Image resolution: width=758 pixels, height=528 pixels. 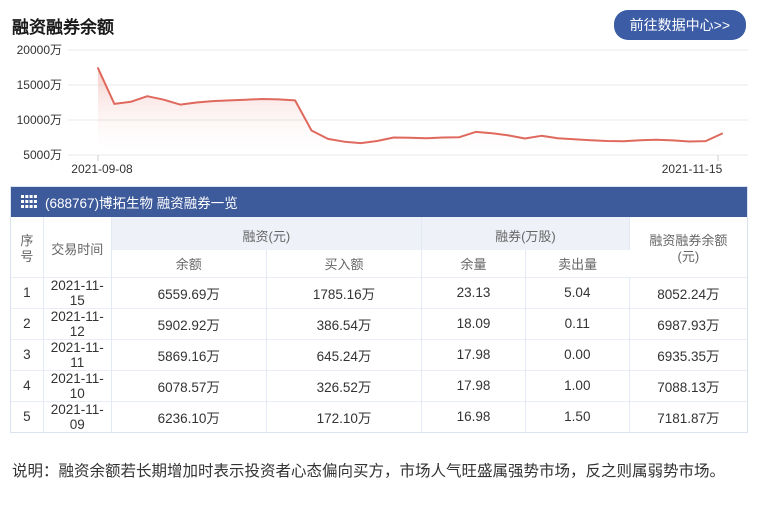 I want to click on table-grid-icon, so click(x=29, y=201).